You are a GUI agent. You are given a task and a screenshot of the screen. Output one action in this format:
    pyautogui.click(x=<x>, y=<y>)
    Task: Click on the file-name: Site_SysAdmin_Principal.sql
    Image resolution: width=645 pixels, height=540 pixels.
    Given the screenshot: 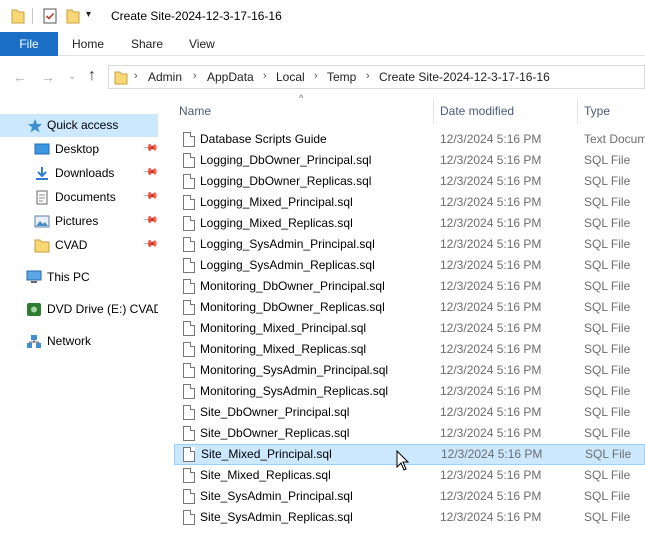 What is the action you would take?
    pyautogui.click(x=276, y=496)
    